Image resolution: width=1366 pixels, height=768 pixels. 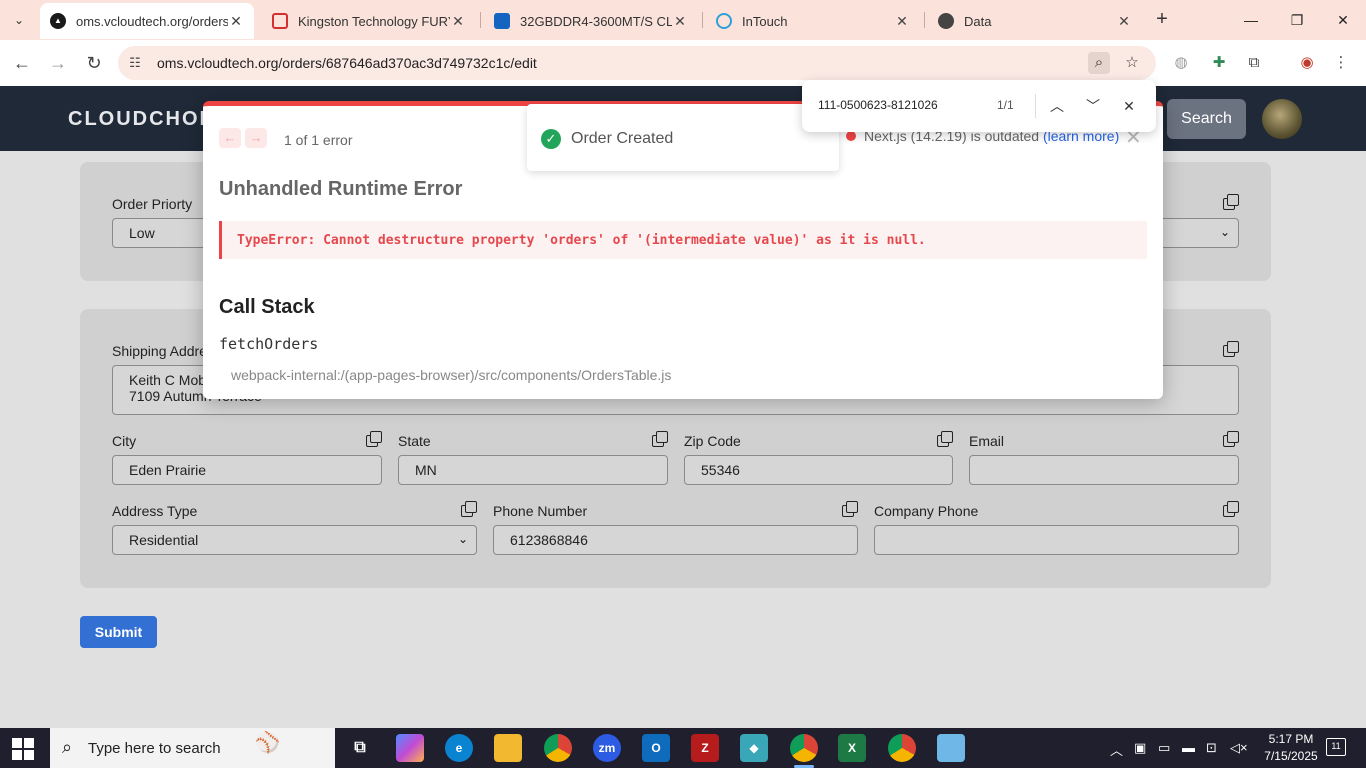 I want to click on filezilla-icon: Z, so click(x=705, y=748).